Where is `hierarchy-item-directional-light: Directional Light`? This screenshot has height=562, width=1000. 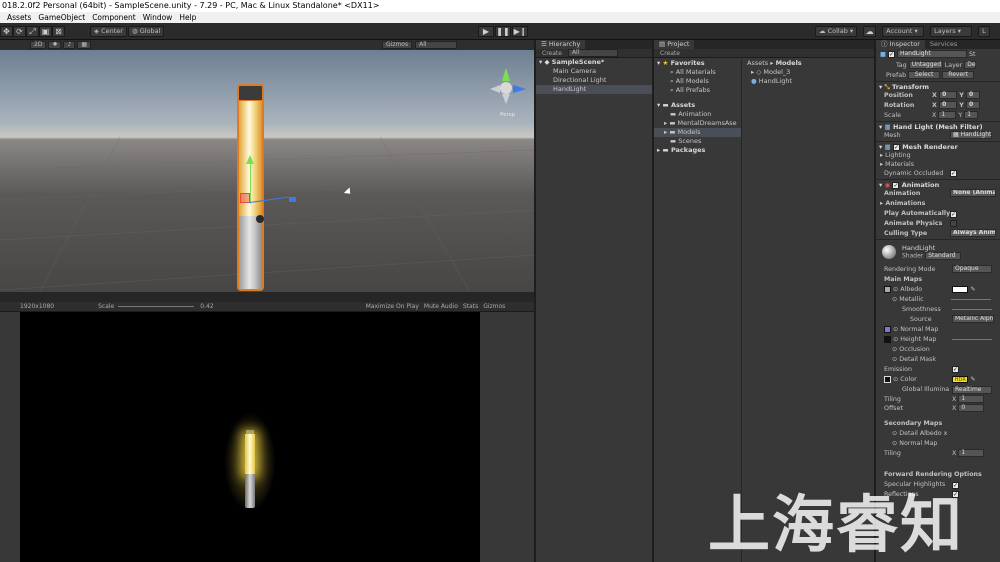 hierarchy-item-directional-light: Directional Light is located at coordinates (594, 80).